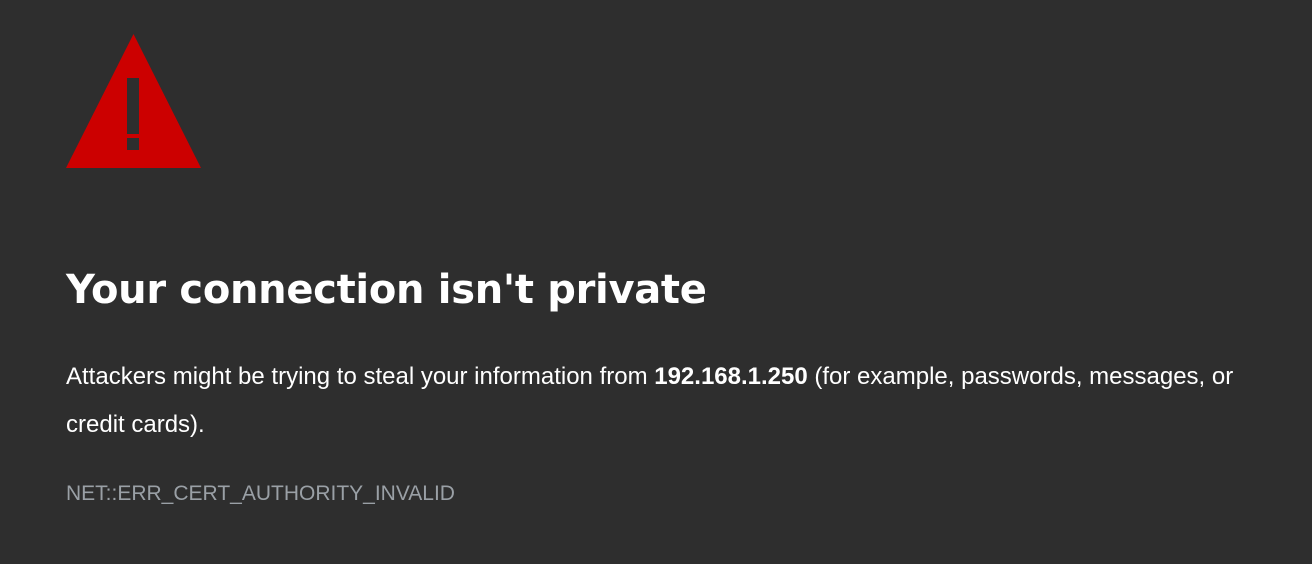 This screenshot has height=564, width=1312. Describe the element at coordinates (731, 376) in the screenshot. I see `host-address: 192.168.1.250` at that location.